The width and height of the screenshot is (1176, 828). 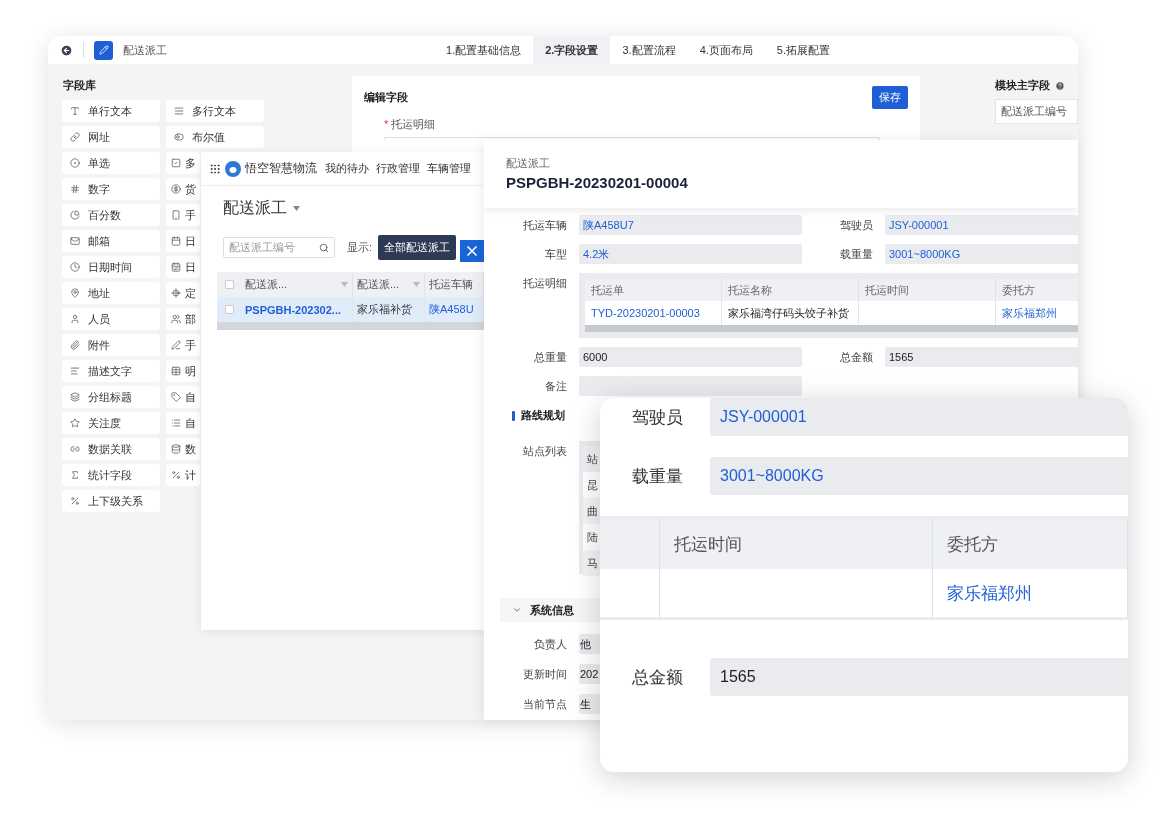 I want to click on nav-link: 行政管理, so click(x=398, y=168).